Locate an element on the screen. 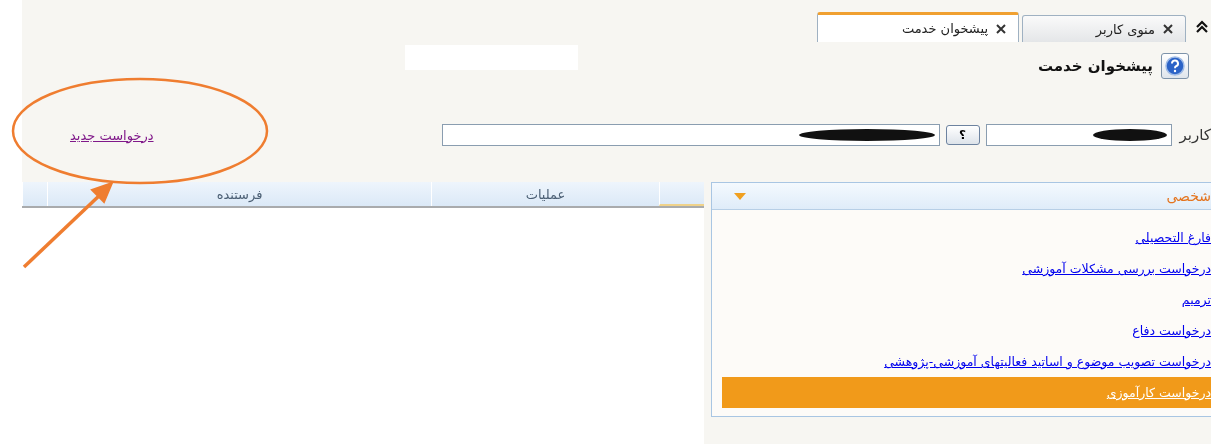 This screenshot has height=444, width=1211. service-link: درخواست تصویب موضوع و اساتید فعالیتهای آموزشی-پژوهشی is located at coordinates (966, 361).